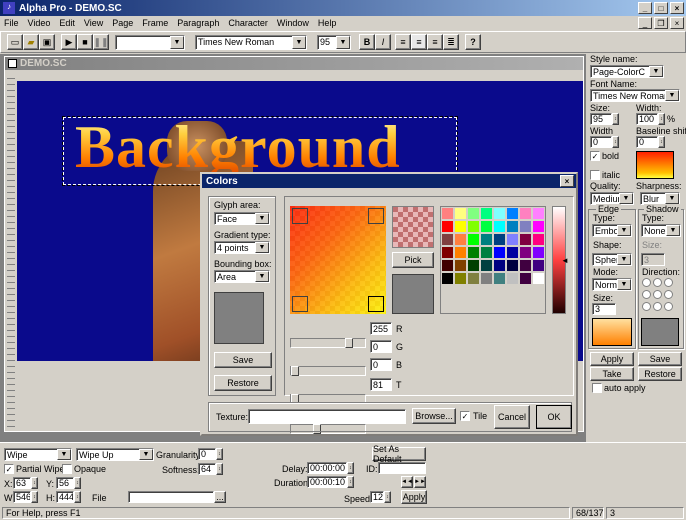 This screenshot has height=520, width=686. I want to click on font-select: Times New Roman ▼, so click(251, 42).